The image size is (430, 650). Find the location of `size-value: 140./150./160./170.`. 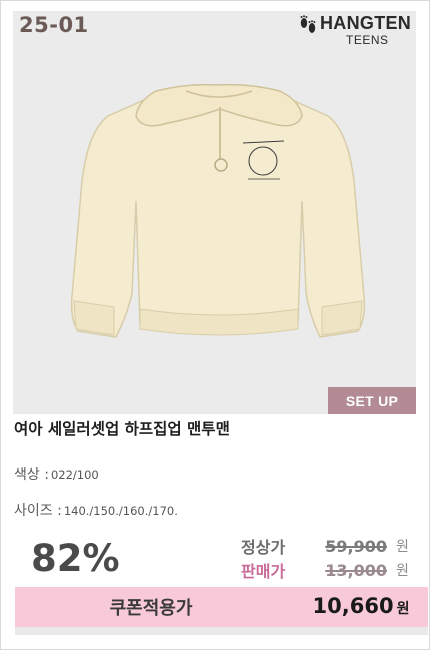

size-value: 140./150./160./170. is located at coordinates (120, 511).